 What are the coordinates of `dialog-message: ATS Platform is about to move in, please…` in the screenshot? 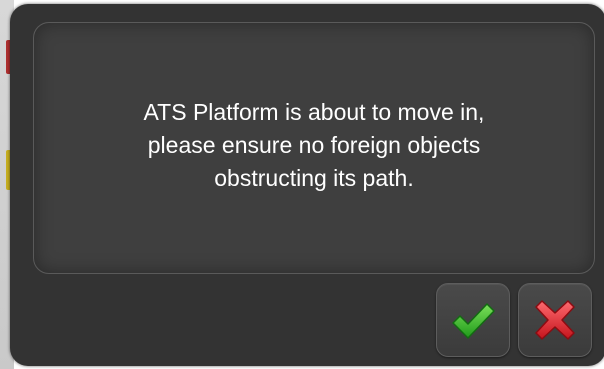 It's located at (314, 144).